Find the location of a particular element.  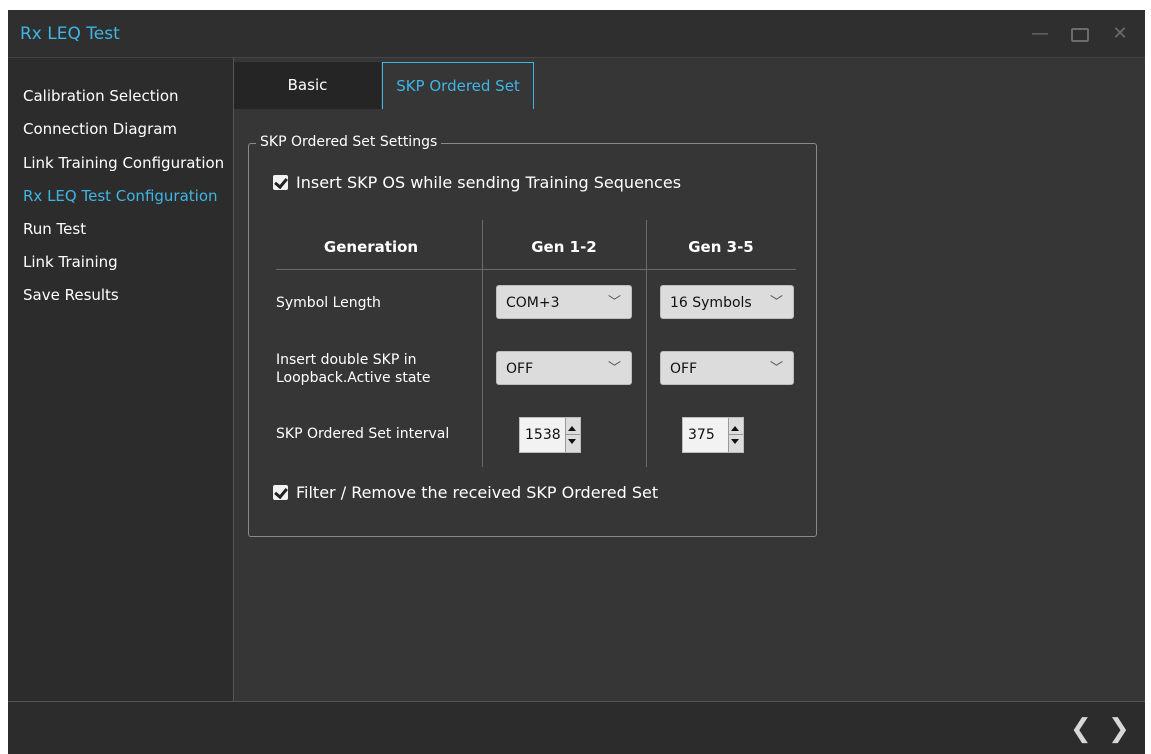

maximize-icon is located at coordinates (1080, 35).